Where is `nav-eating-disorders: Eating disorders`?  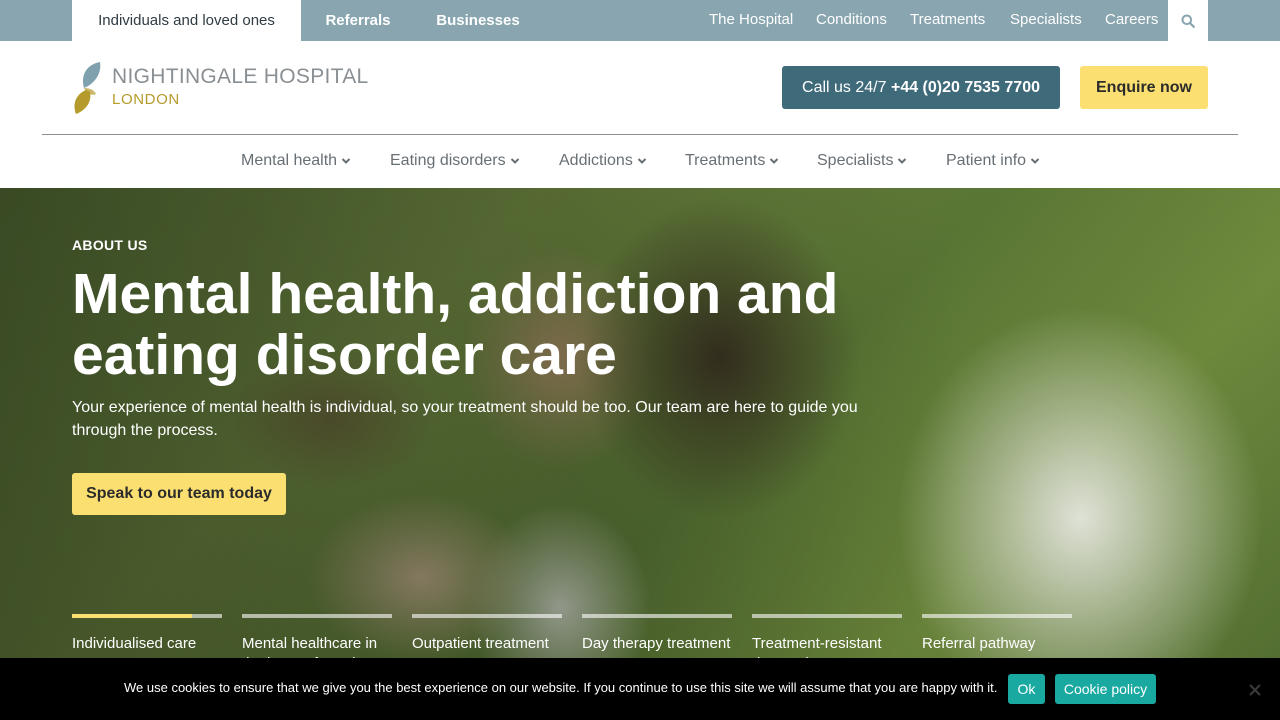
nav-eating-disorders: Eating disorders is located at coordinates (455, 161).